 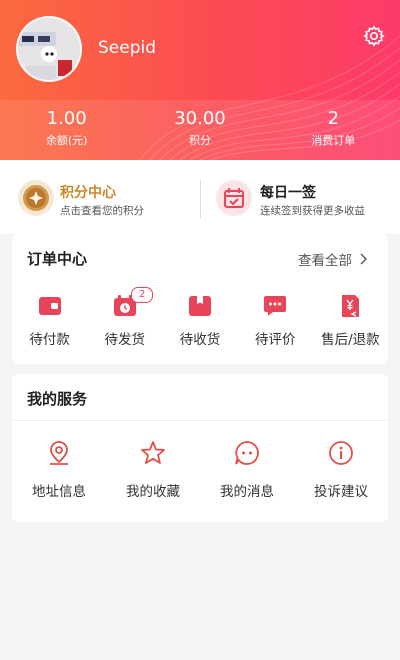 What do you see at coordinates (333, 130) in the screenshot?
I see `stat-orders: 2 消费订单` at bounding box center [333, 130].